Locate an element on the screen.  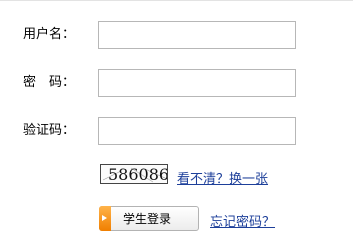
captcha-image: 586086 is located at coordinates (134, 174).